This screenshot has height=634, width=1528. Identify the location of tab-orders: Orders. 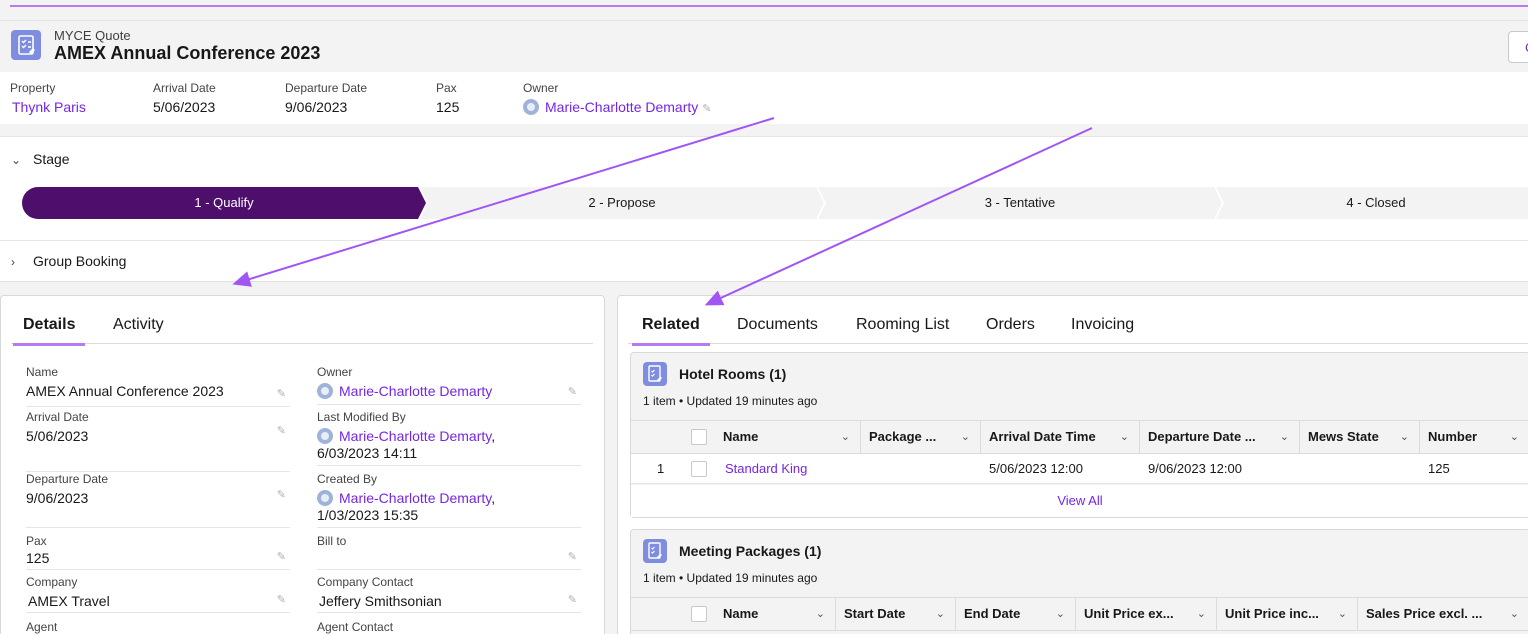
(1010, 325).